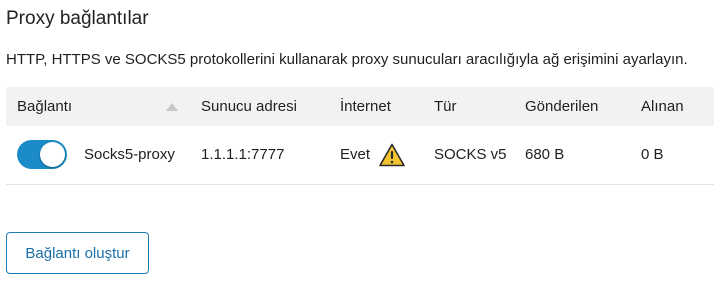  I want to click on bytes-received: 0 B, so click(652, 154).